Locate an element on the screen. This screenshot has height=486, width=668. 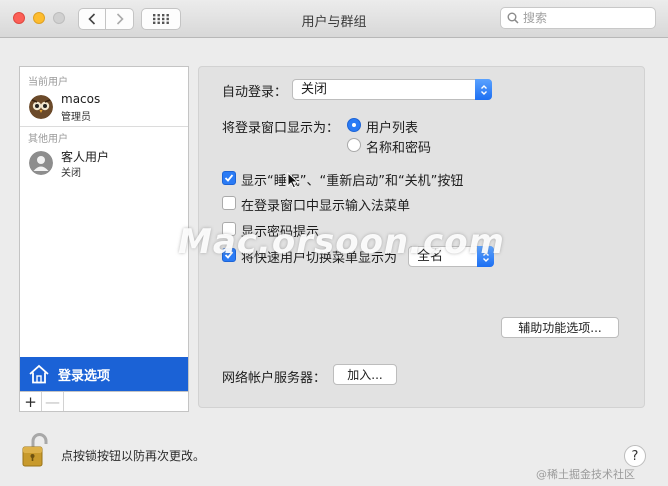
checkbox-show-power-buttons is located at coordinates (229, 178).